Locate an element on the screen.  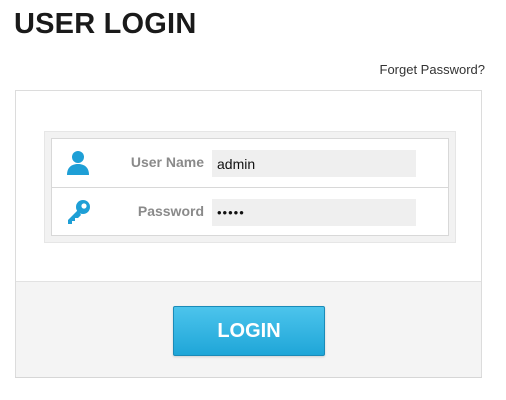
username-input is located at coordinates (314, 163).